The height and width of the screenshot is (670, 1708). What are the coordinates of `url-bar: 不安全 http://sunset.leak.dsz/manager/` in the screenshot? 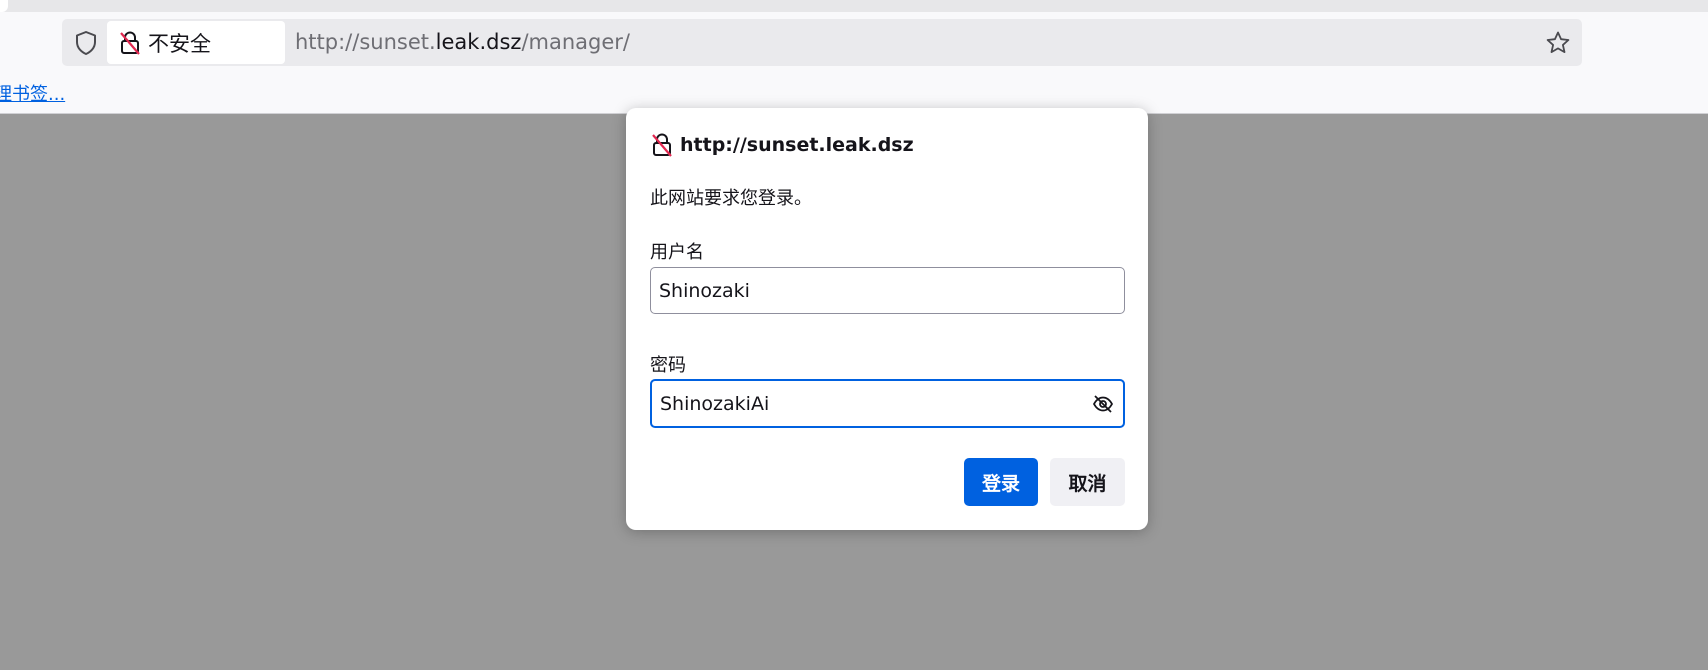 It's located at (822, 42).